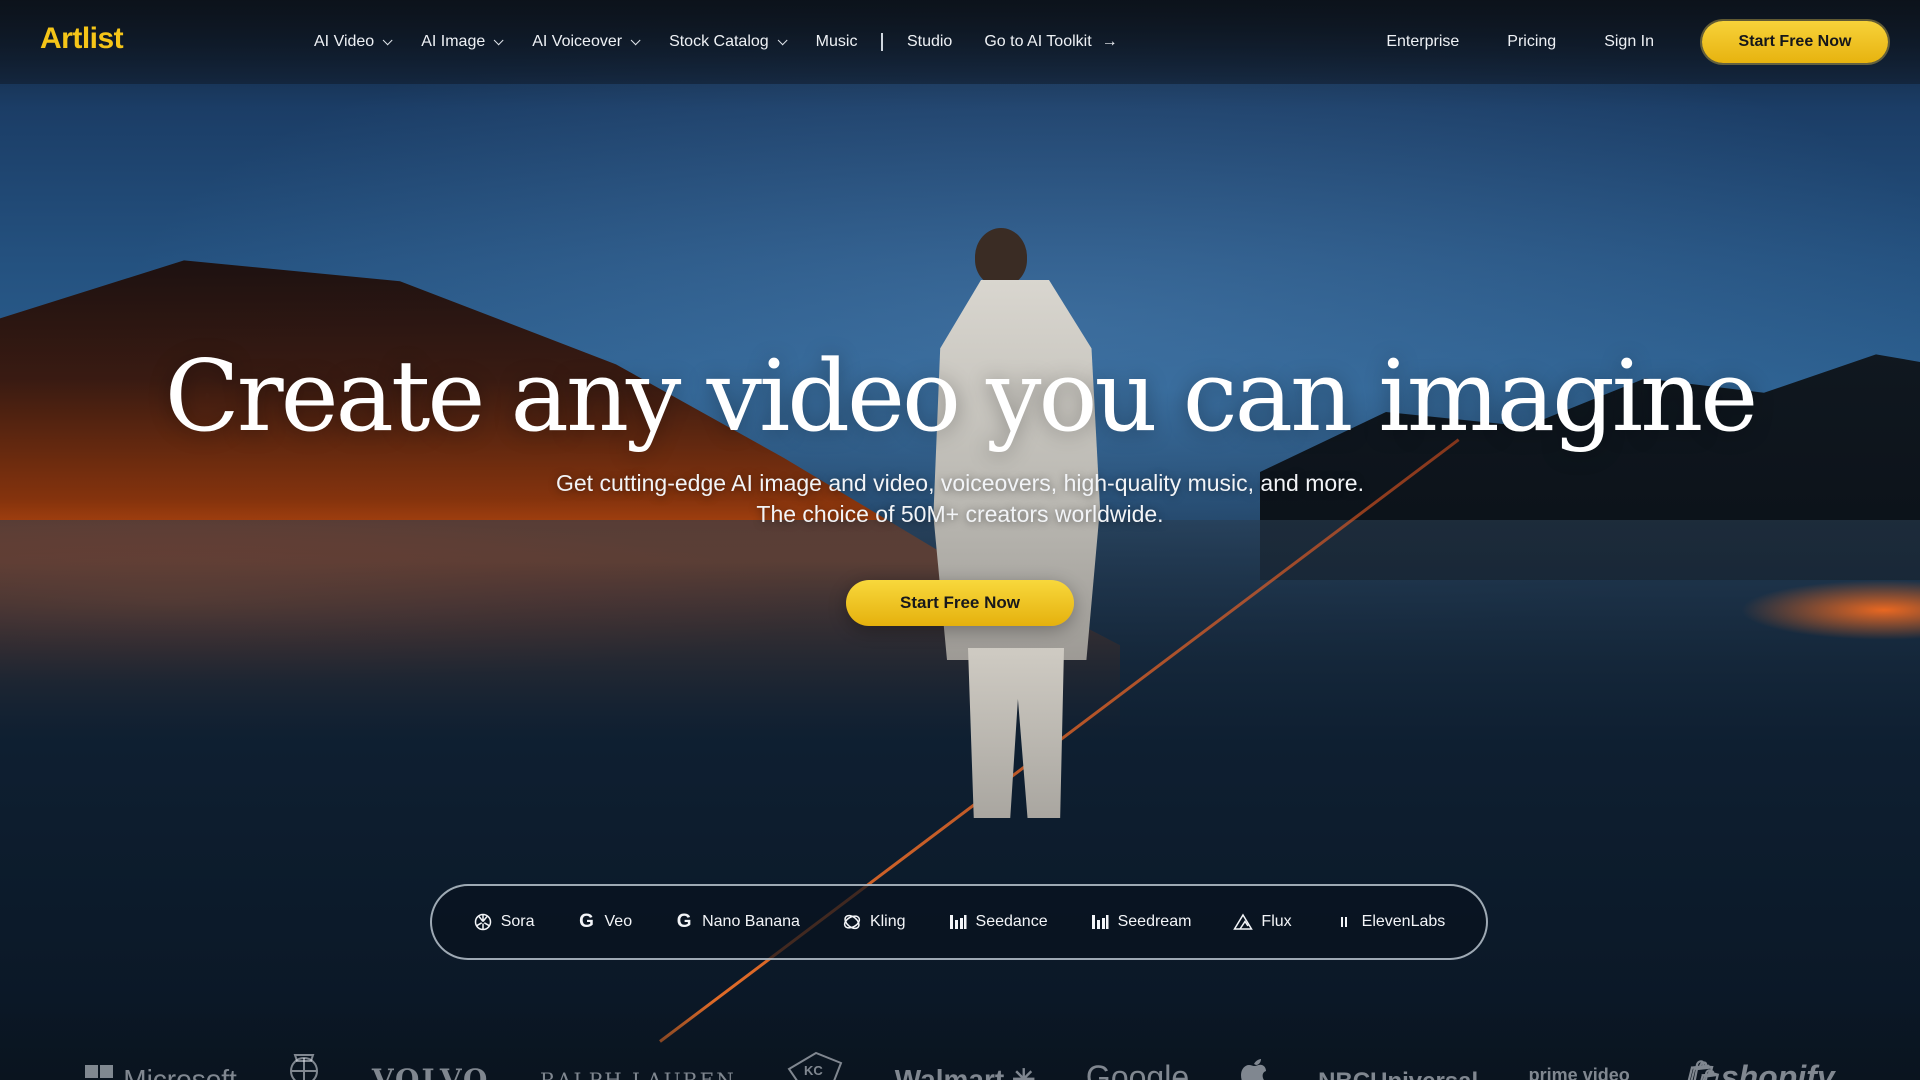 The image size is (1920, 1080). Describe the element at coordinates (874, 922) in the screenshot. I see `model-kling: Kling` at that location.